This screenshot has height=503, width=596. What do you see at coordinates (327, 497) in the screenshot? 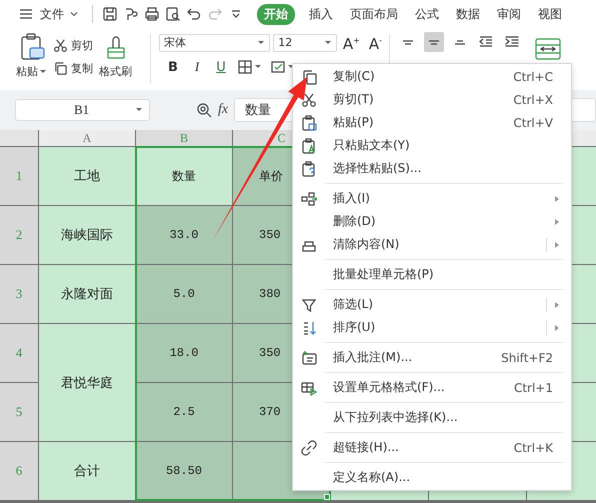
I see `fill-handle` at bounding box center [327, 497].